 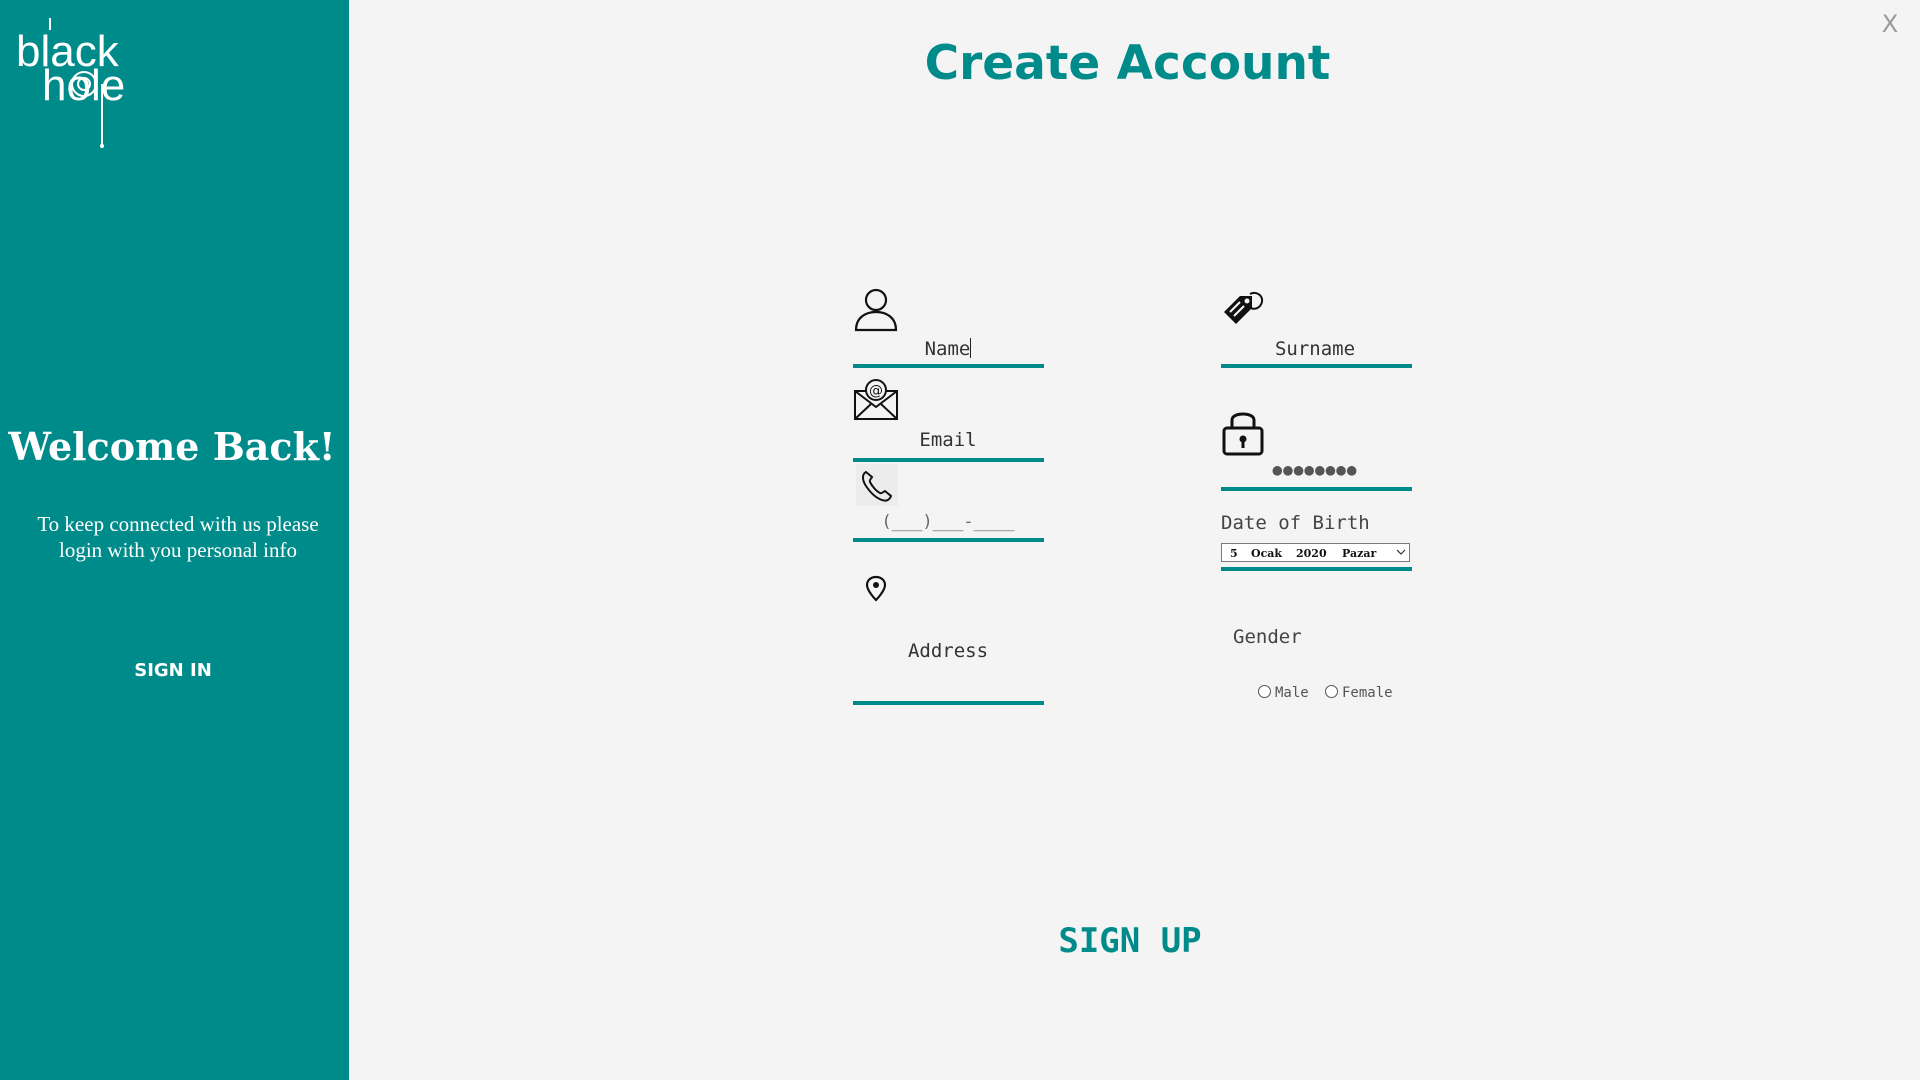 What do you see at coordinates (1401, 555) in the screenshot?
I see `chevron-down-icon` at bounding box center [1401, 555].